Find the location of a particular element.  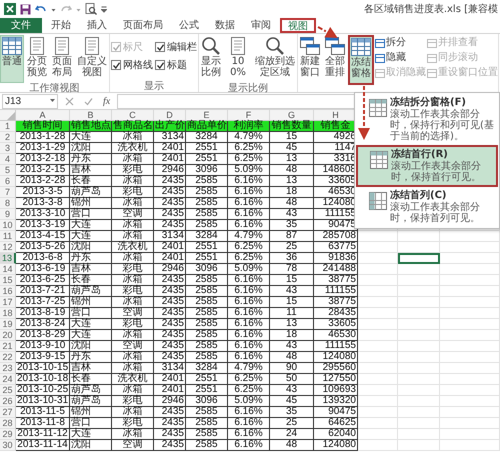

row-header: 12 is located at coordinates (8, 247).